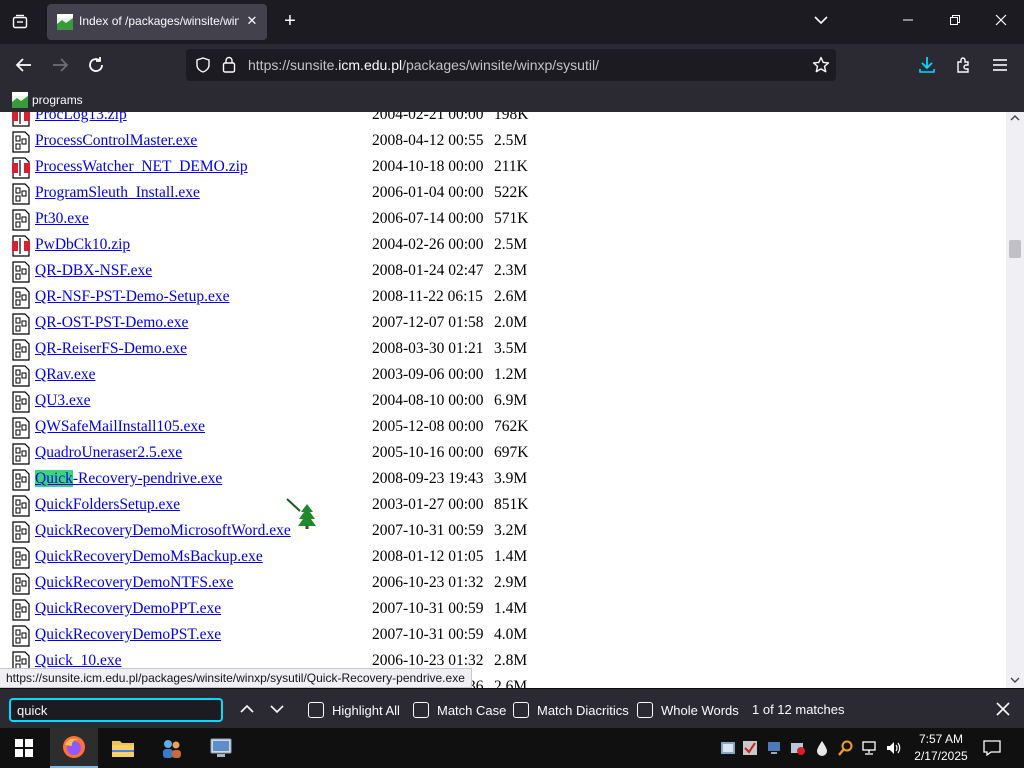 The width and height of the screenshot is (1024, 768). What do you see at coordinates (688, 710) in the screenshot?
I see `whole-words-checkbox: Whole Words` at bounding box center [688, 710].